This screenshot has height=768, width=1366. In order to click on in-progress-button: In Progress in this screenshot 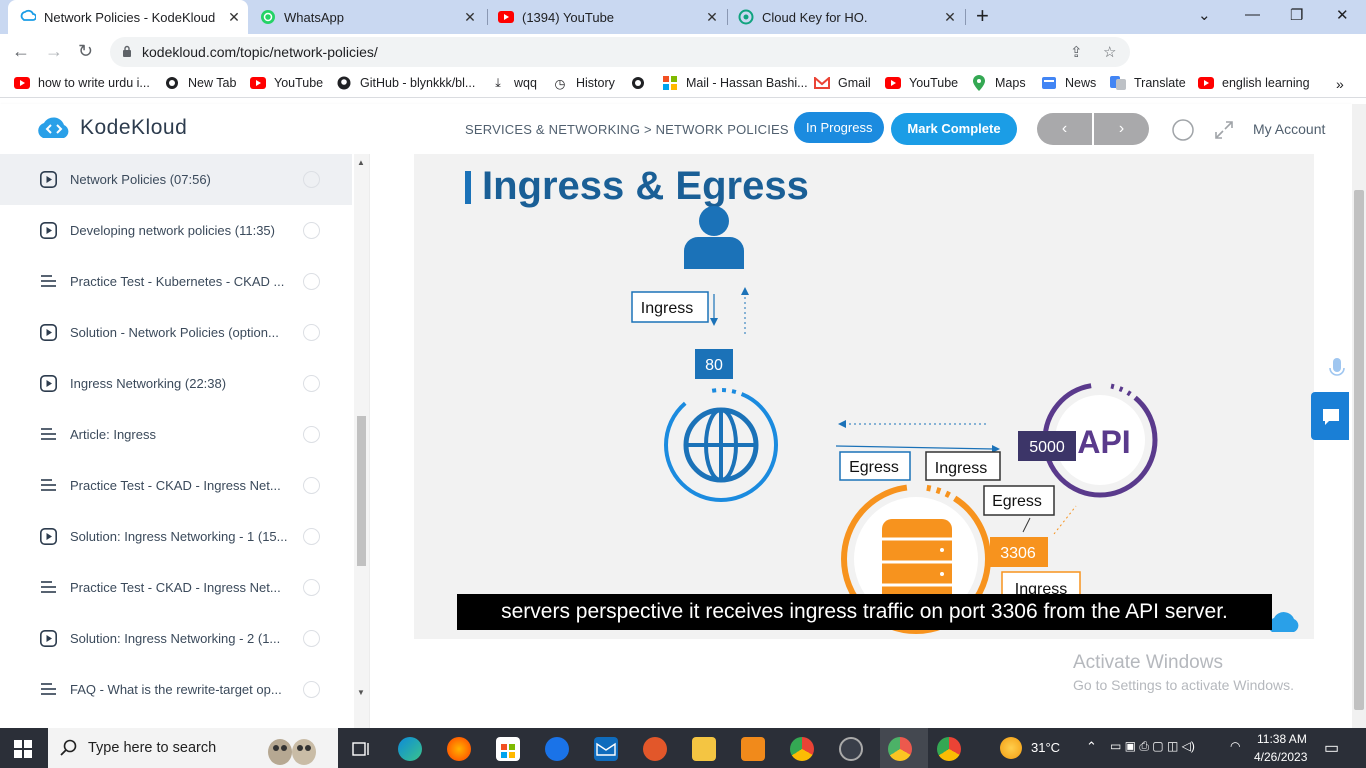, I will do `click(839, 127)`.